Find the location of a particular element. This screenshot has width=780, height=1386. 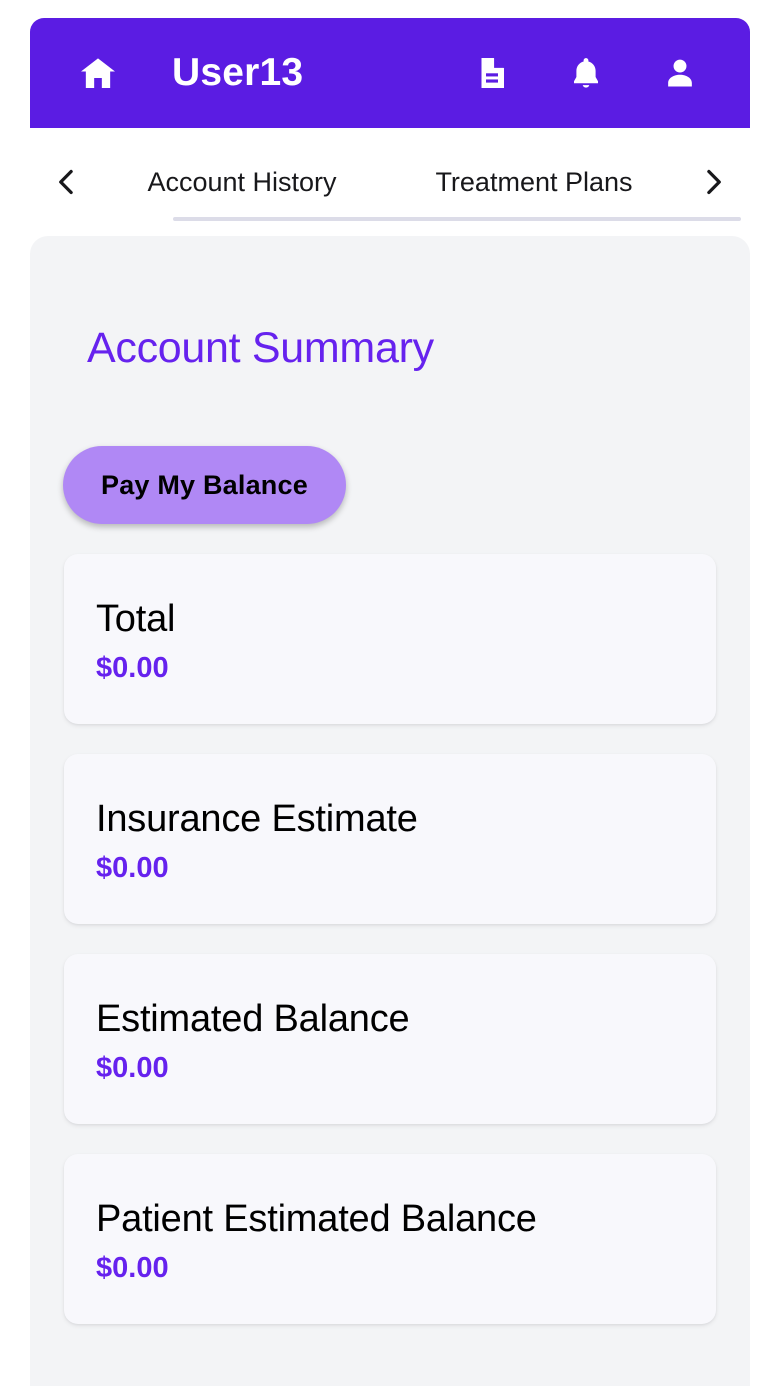

app-header: User13 is located at coordinates (390, 73).